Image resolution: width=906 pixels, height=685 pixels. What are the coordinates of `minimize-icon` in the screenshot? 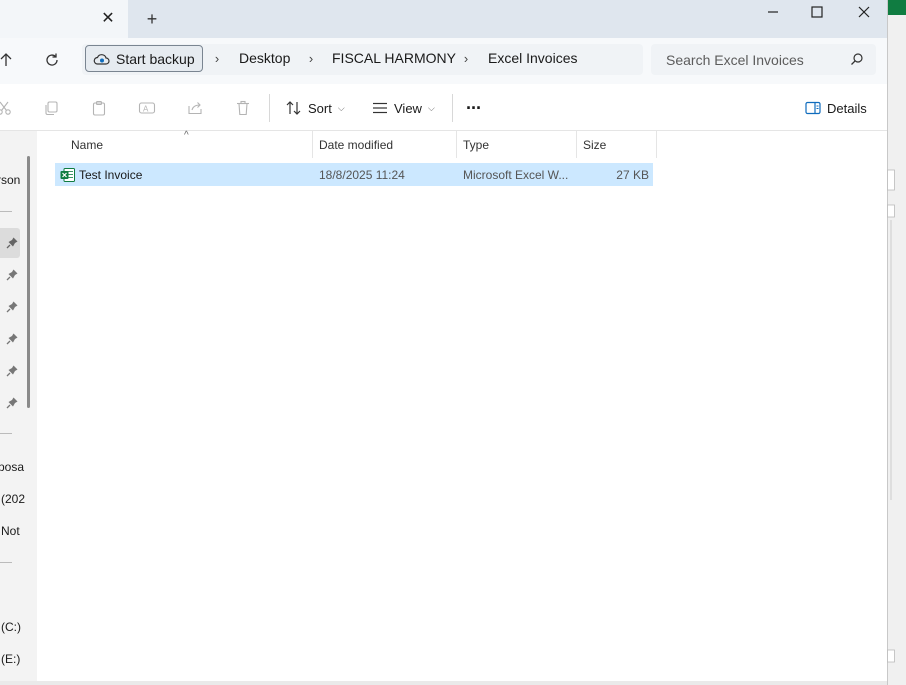 It's located at (773, 12).